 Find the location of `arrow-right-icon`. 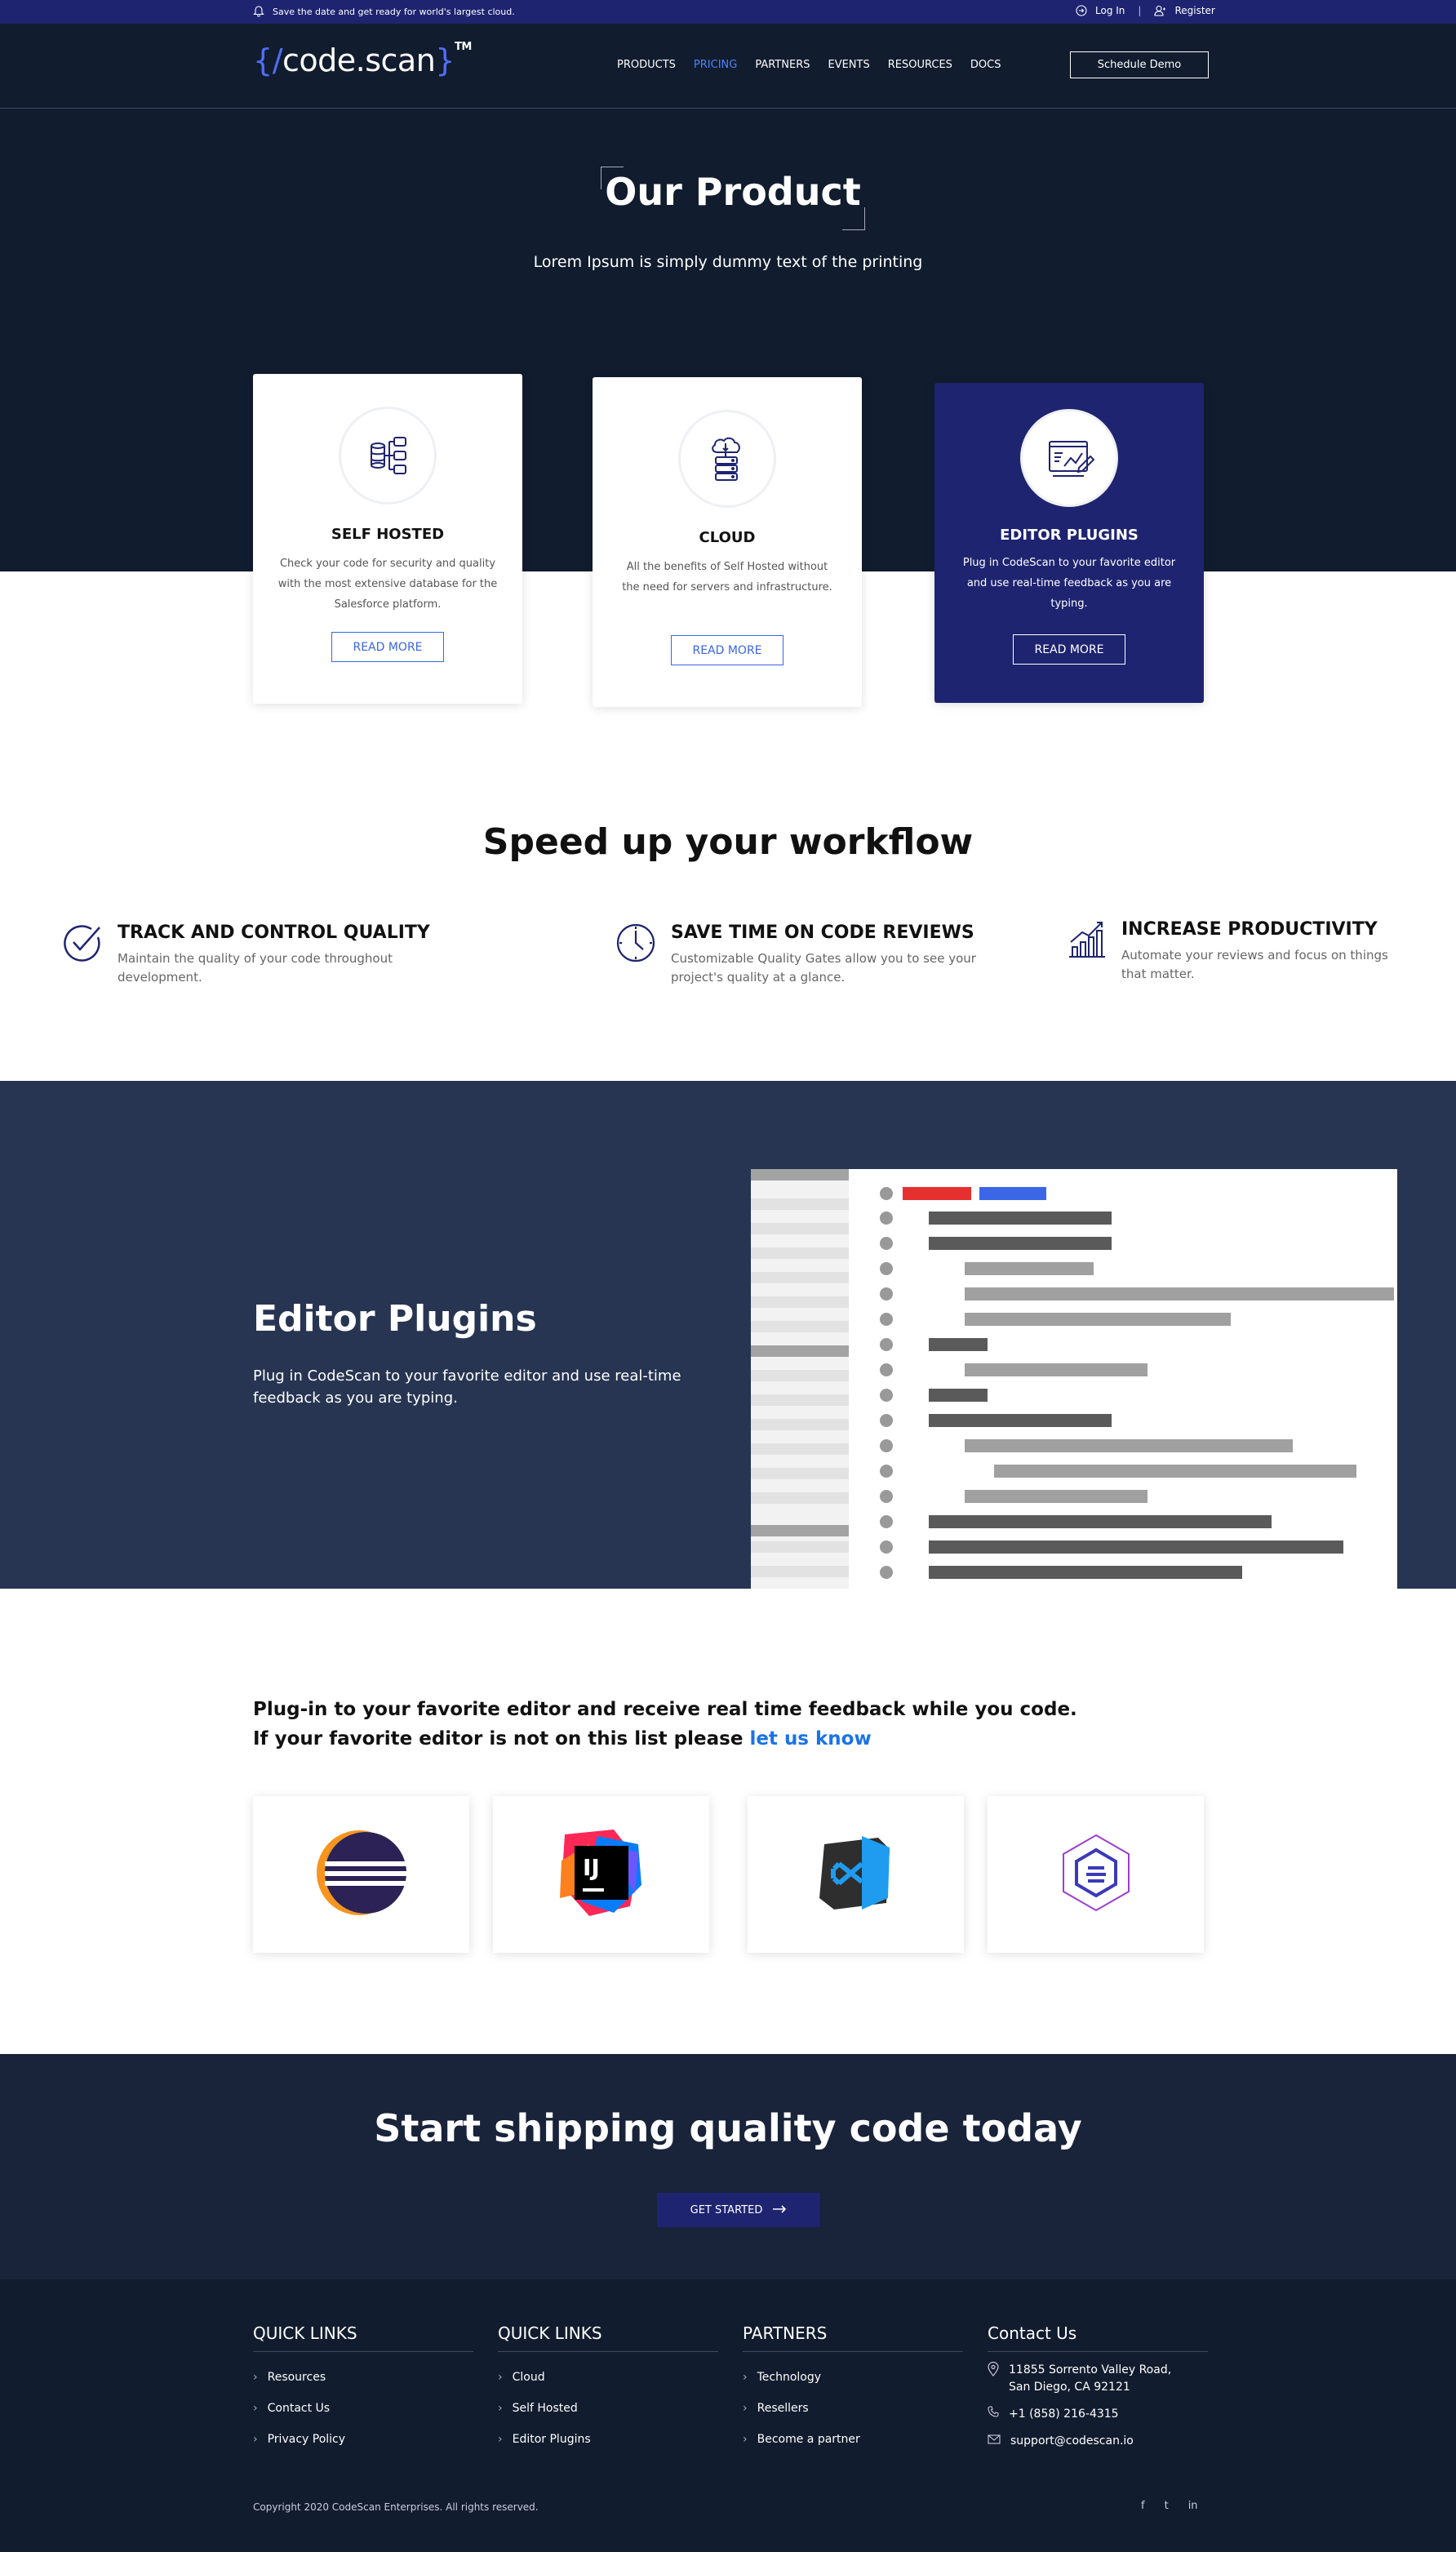

arrow-right-icon is located at coordinates (780, 2210).